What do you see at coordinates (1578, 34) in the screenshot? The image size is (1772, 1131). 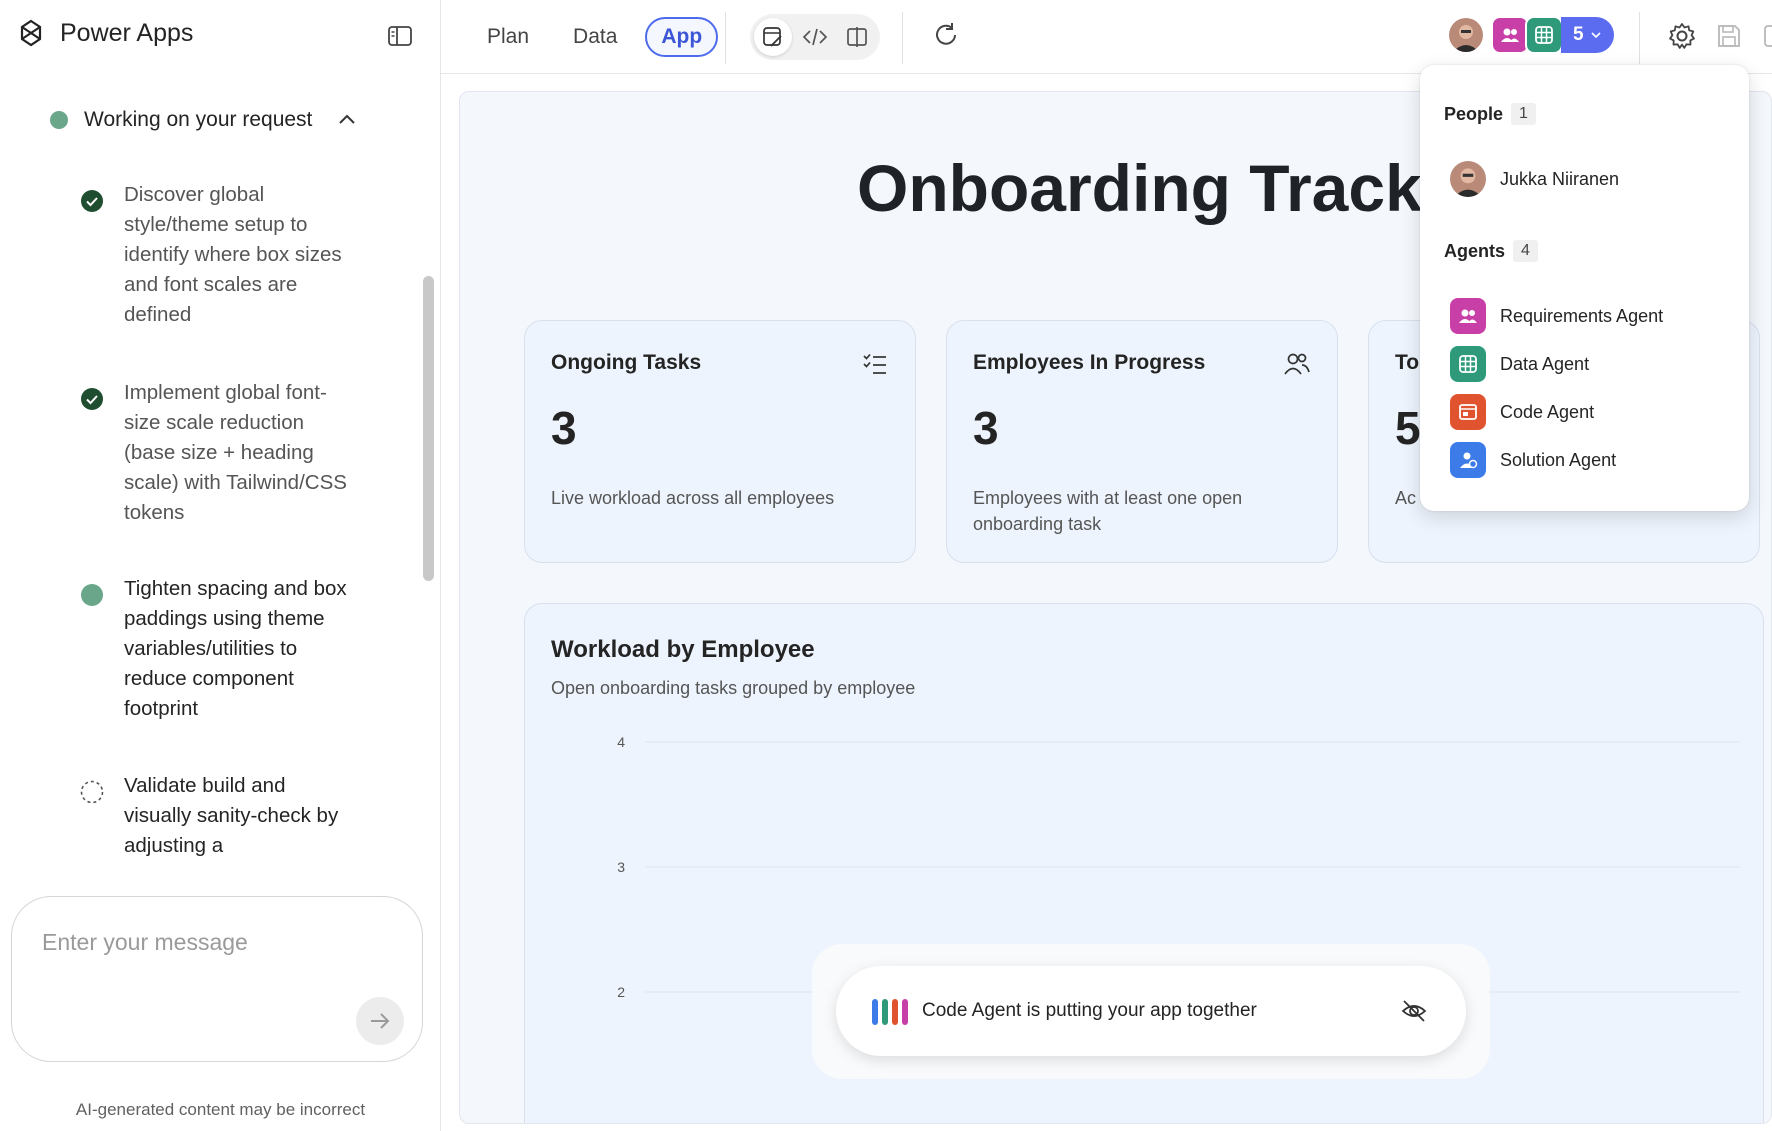 I see `collaborator-count: 5` at bounding box center [1578, 34].